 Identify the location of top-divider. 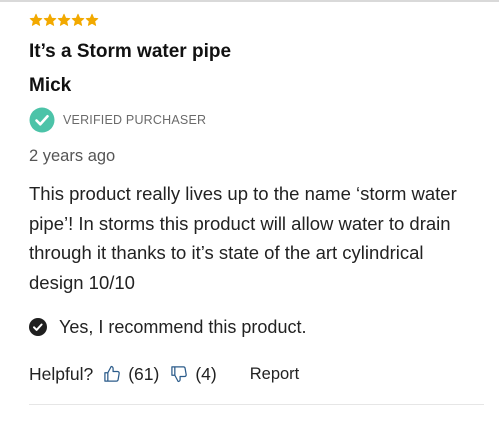
(249, 1).